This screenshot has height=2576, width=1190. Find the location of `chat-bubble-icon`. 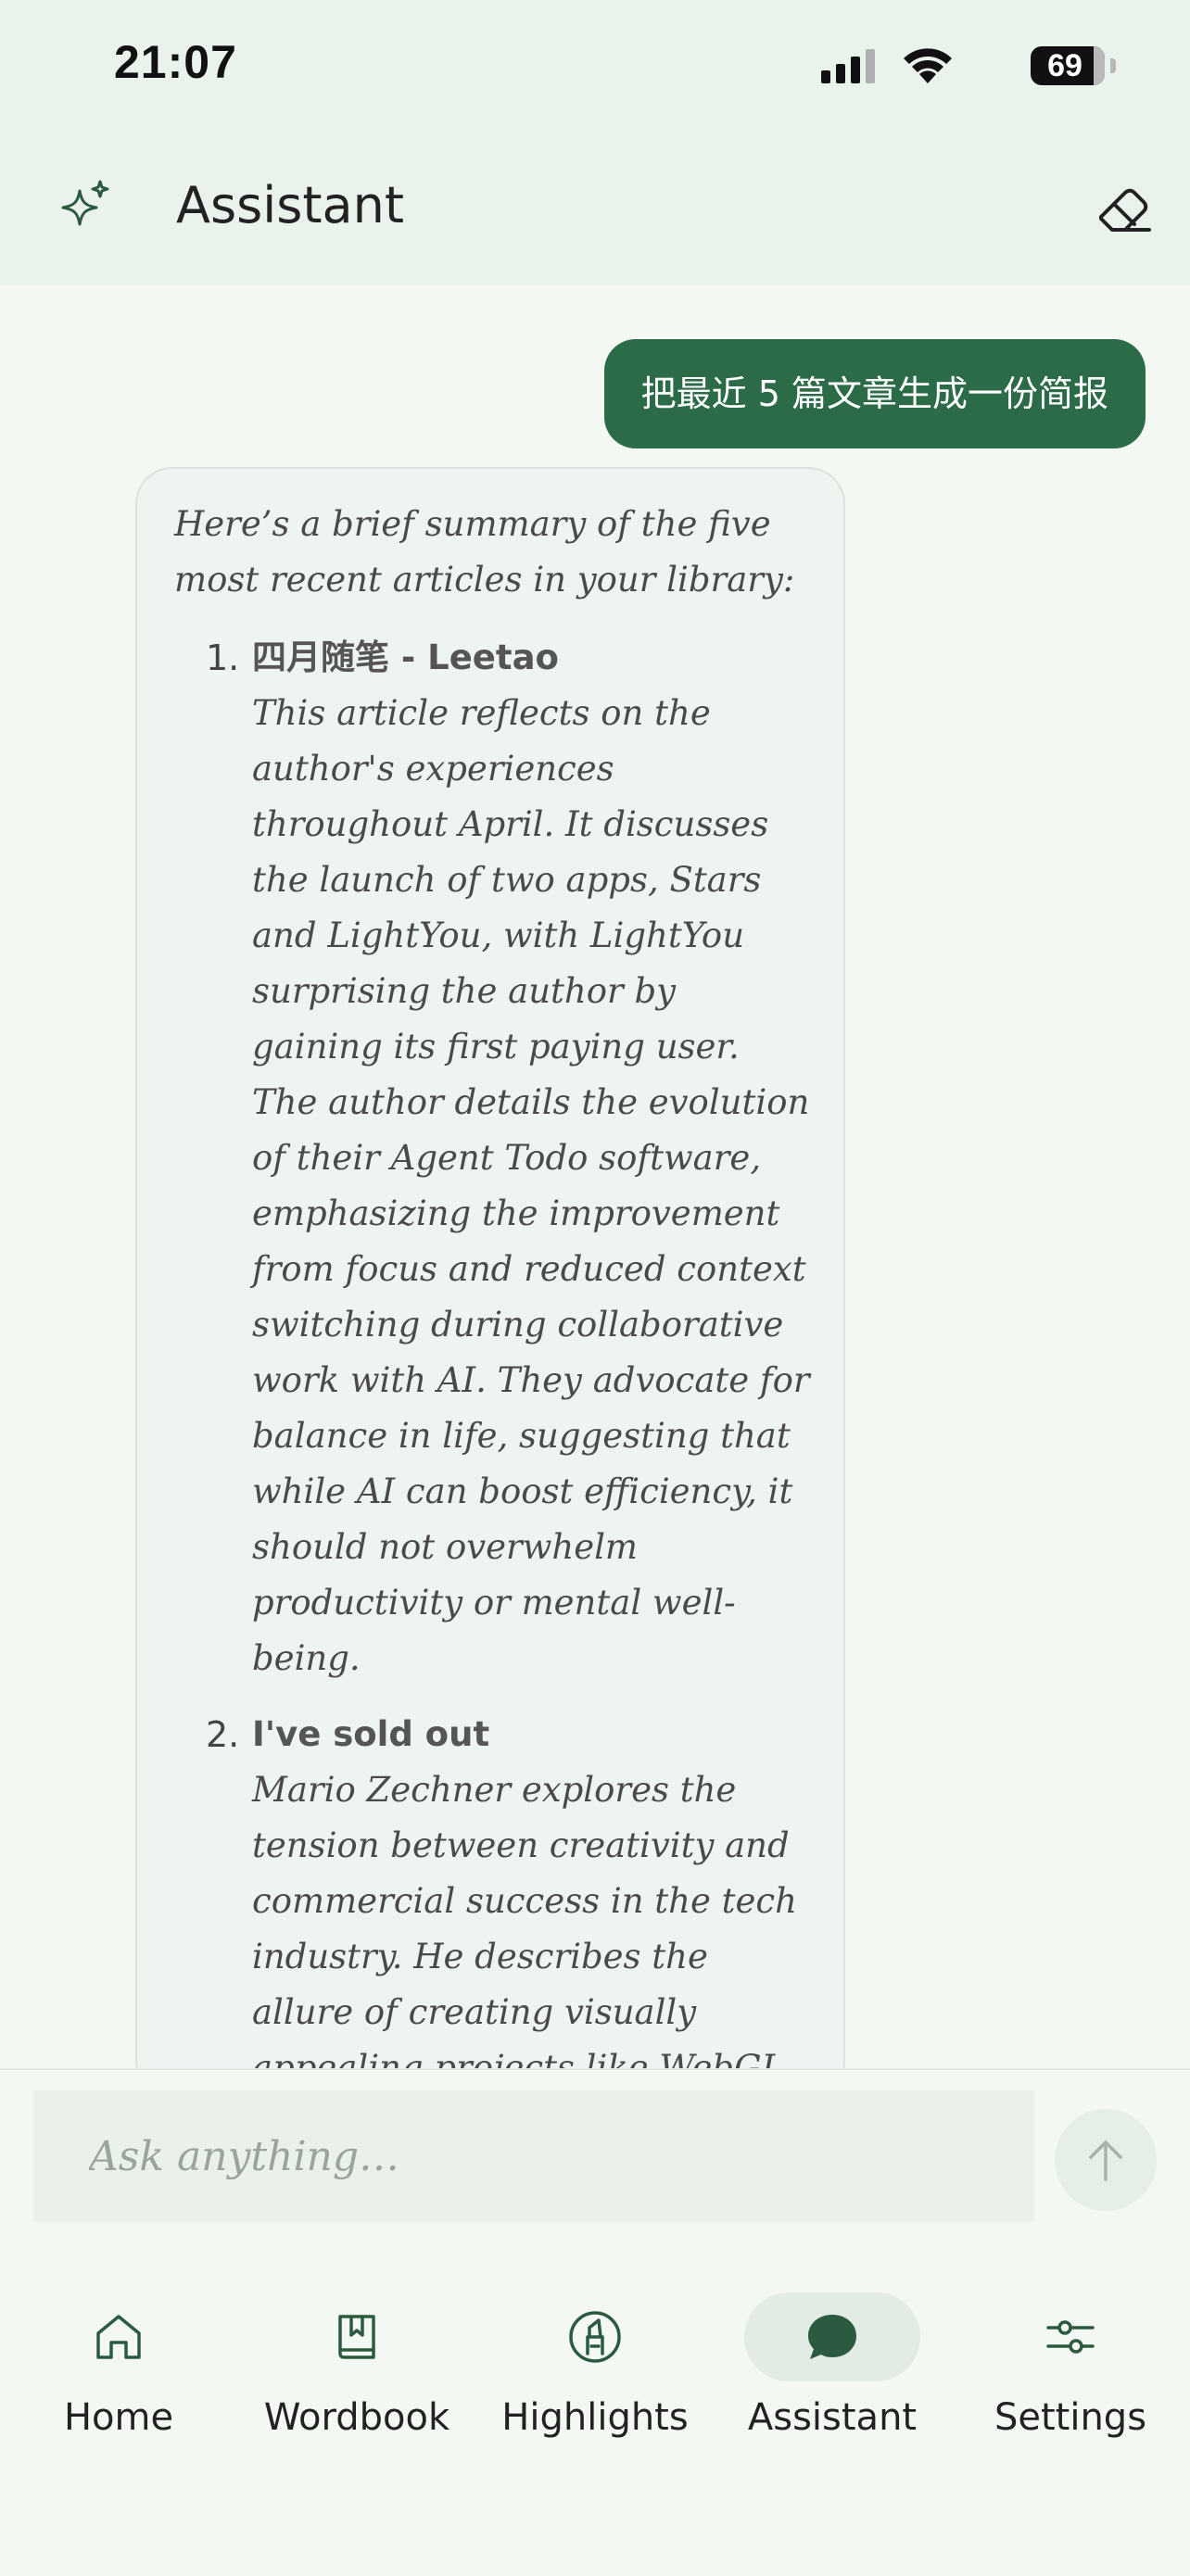

chat-bubble-icon is located at coordinates (832, 2337).